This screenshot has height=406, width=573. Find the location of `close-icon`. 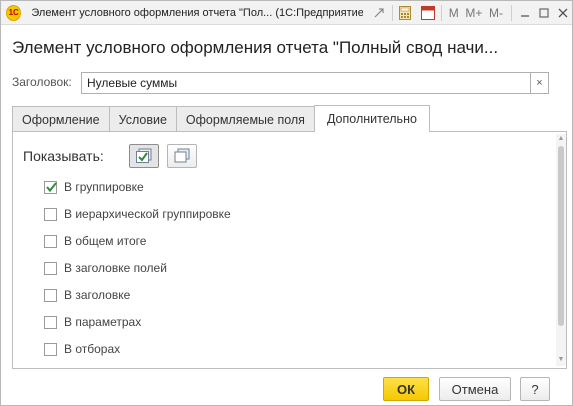

close-icon is located at coordinates (563, 13).